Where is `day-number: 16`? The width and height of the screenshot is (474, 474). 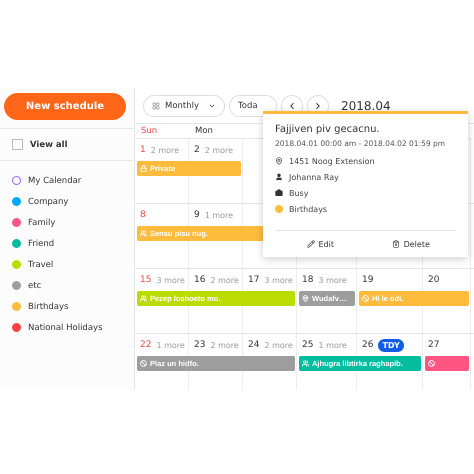
day-number: 16 is located at coordinates (200, 280).